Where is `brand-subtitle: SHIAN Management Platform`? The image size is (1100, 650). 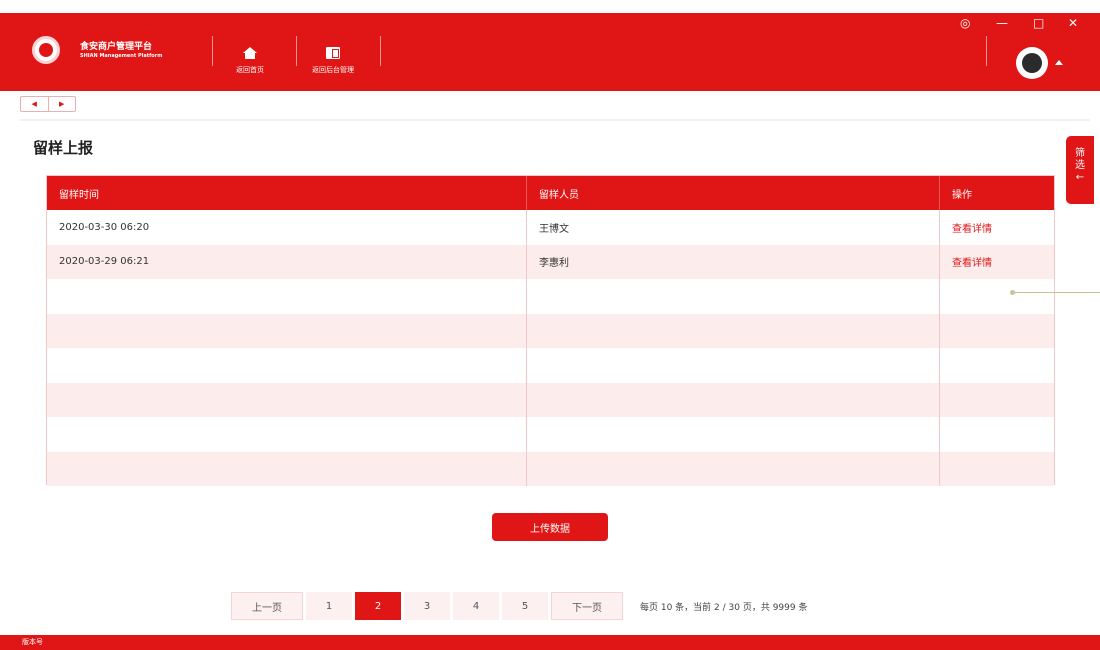 brand-subtitle: SHIAN Management Platform is located at coordinates (121, 56).